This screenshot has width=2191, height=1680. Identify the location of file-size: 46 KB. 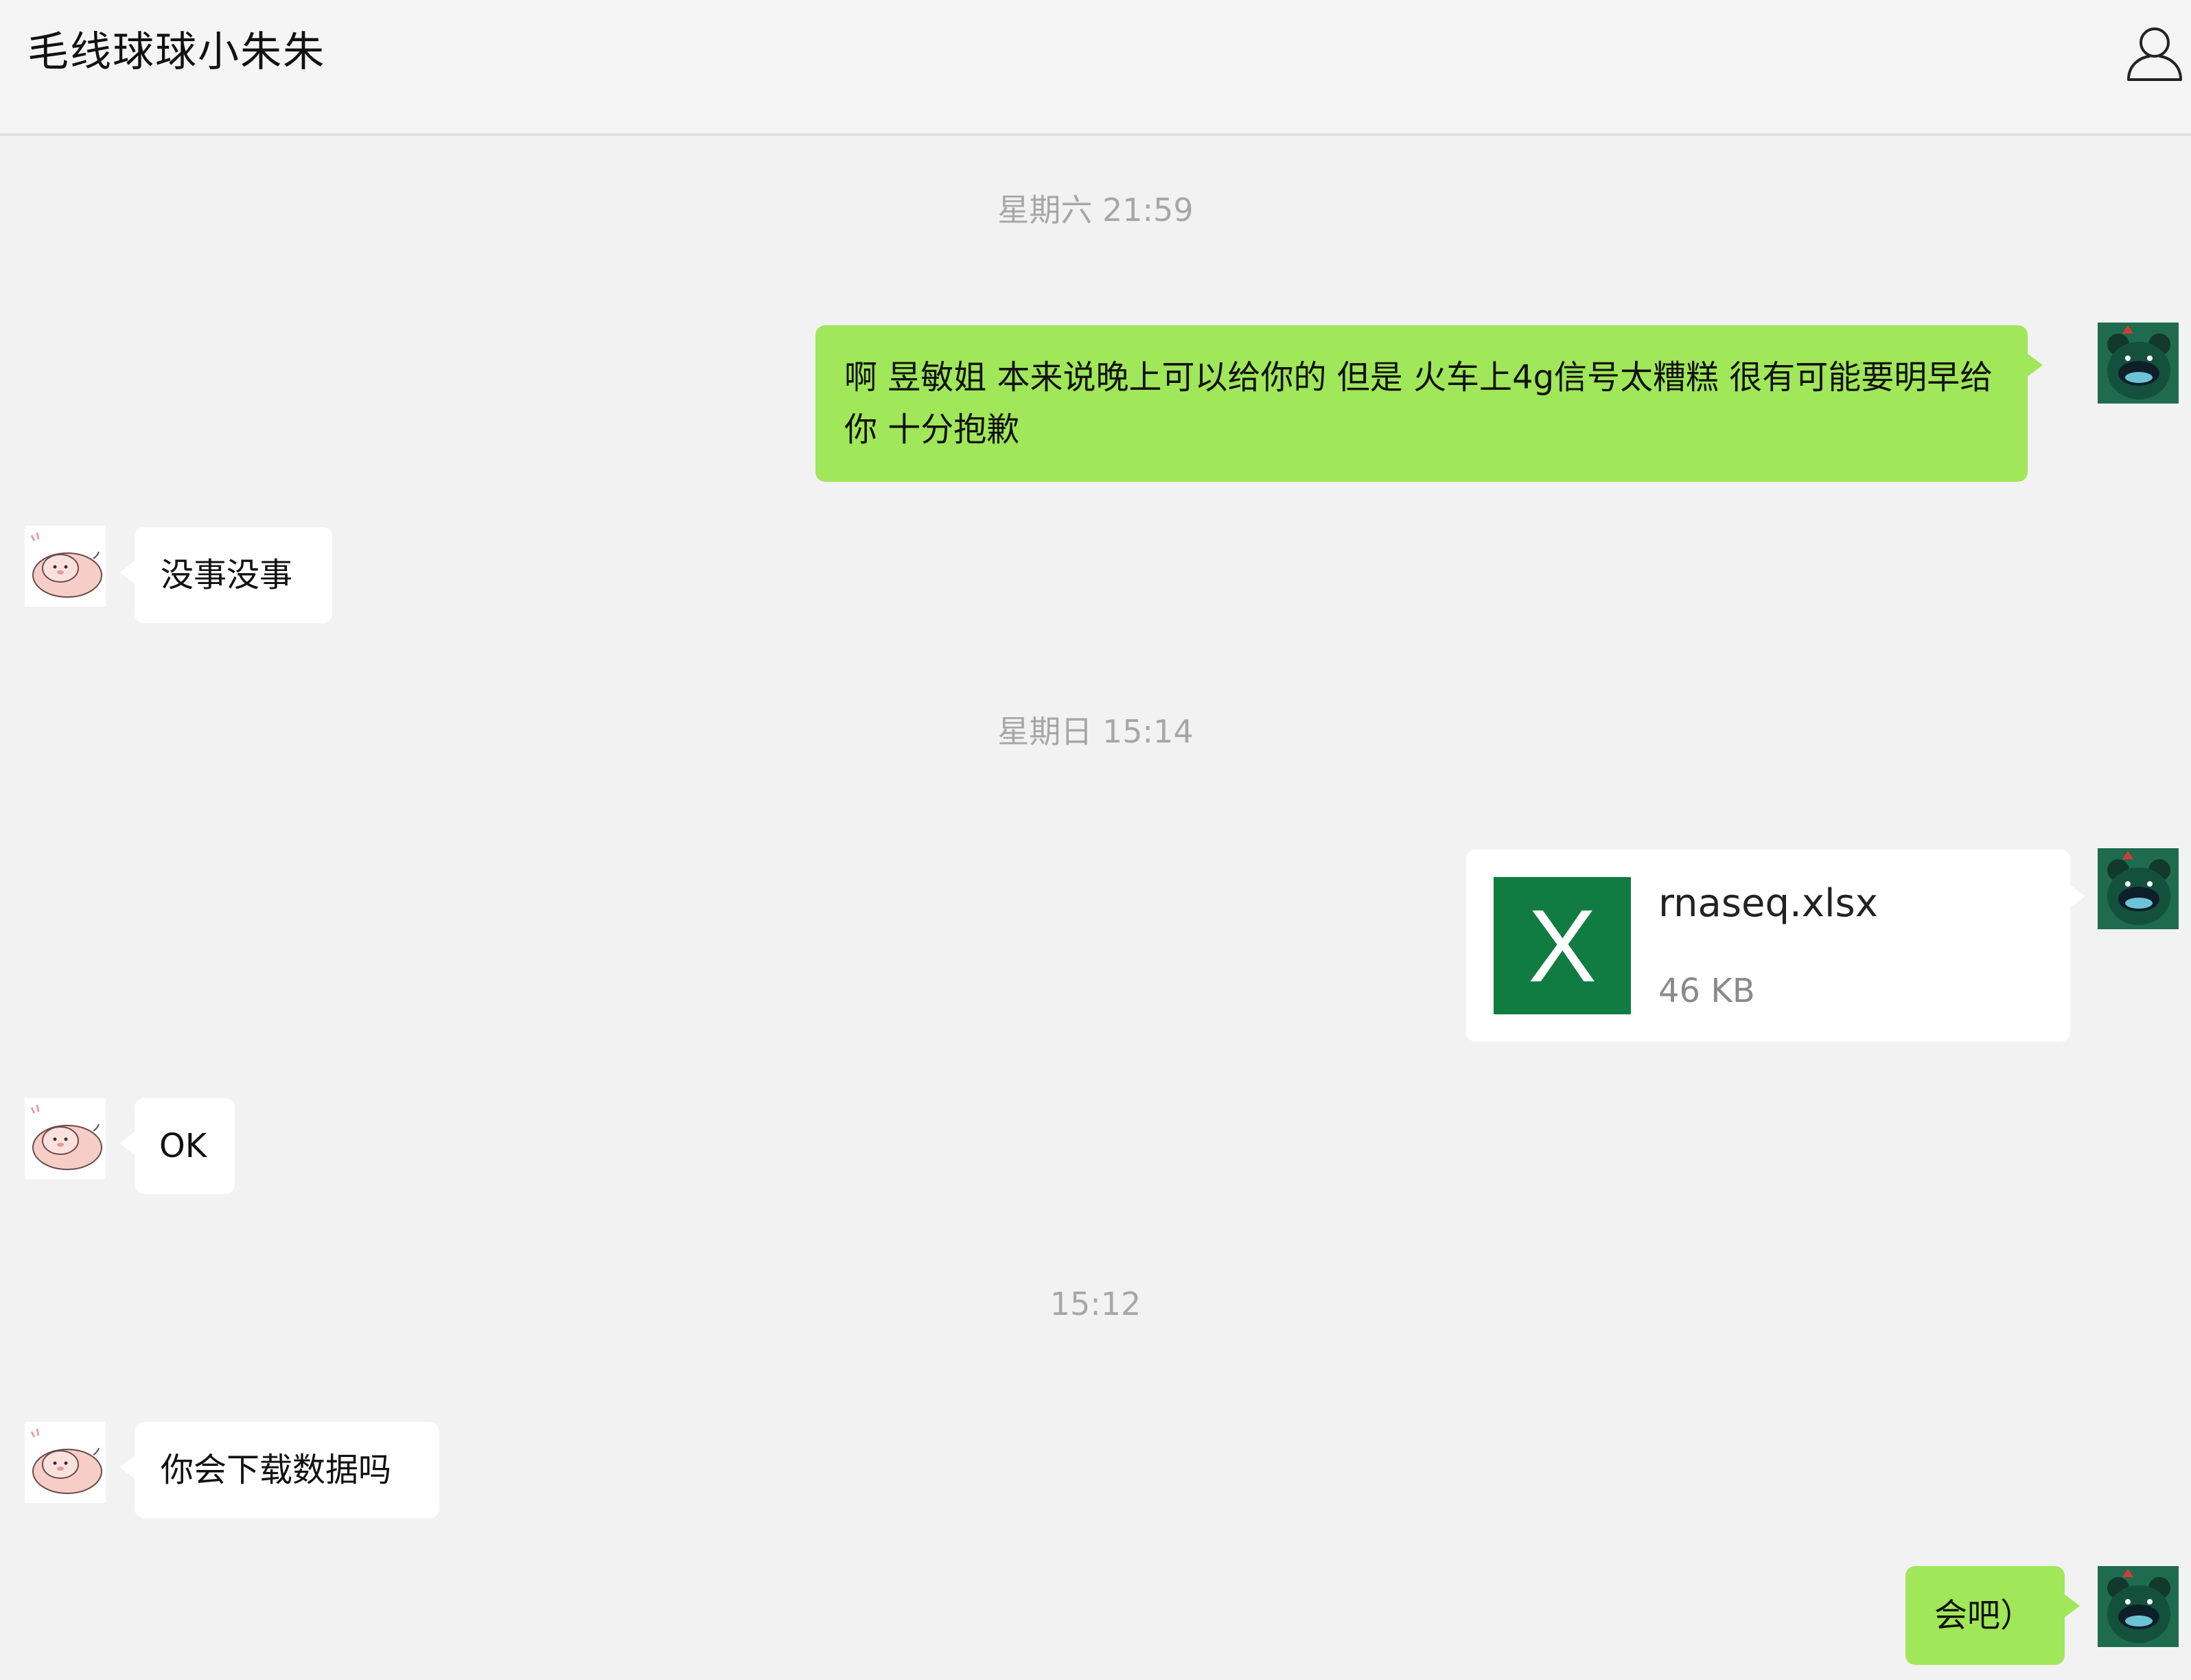
(1706, 991).